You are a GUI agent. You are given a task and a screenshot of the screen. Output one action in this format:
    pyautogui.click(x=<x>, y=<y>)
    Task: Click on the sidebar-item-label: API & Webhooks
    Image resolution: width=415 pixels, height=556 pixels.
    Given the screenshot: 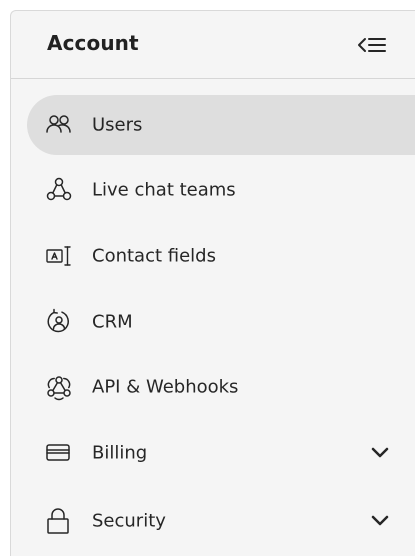 What is the action you would take?
    pyautogui.click(x=165, y=387)
    